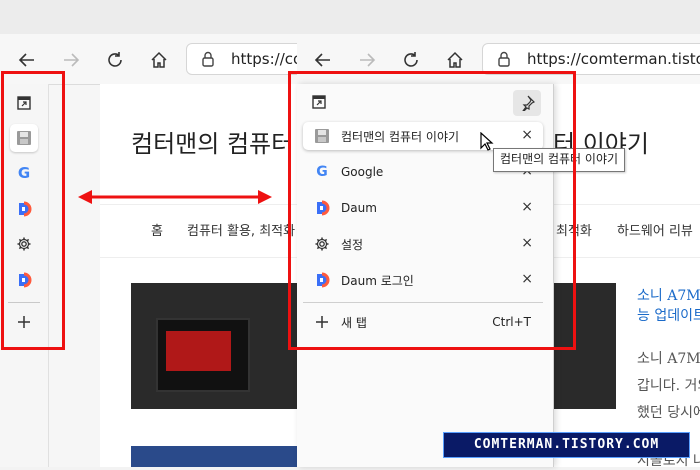 This screenshot has width=700, height=470. Describe the element at coordinates (668, 315) in the screenshot. I see `post-link-line2: 능 업데이트` at that location.